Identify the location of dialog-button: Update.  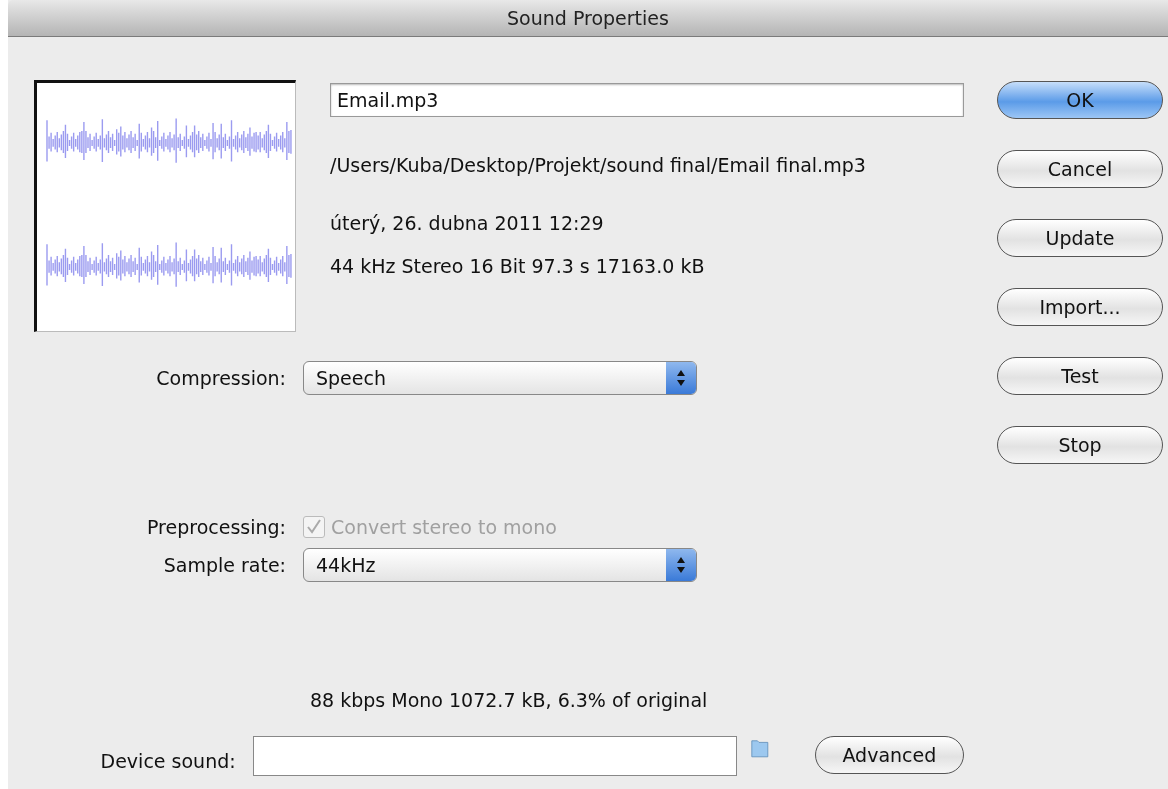
(1080, 238).